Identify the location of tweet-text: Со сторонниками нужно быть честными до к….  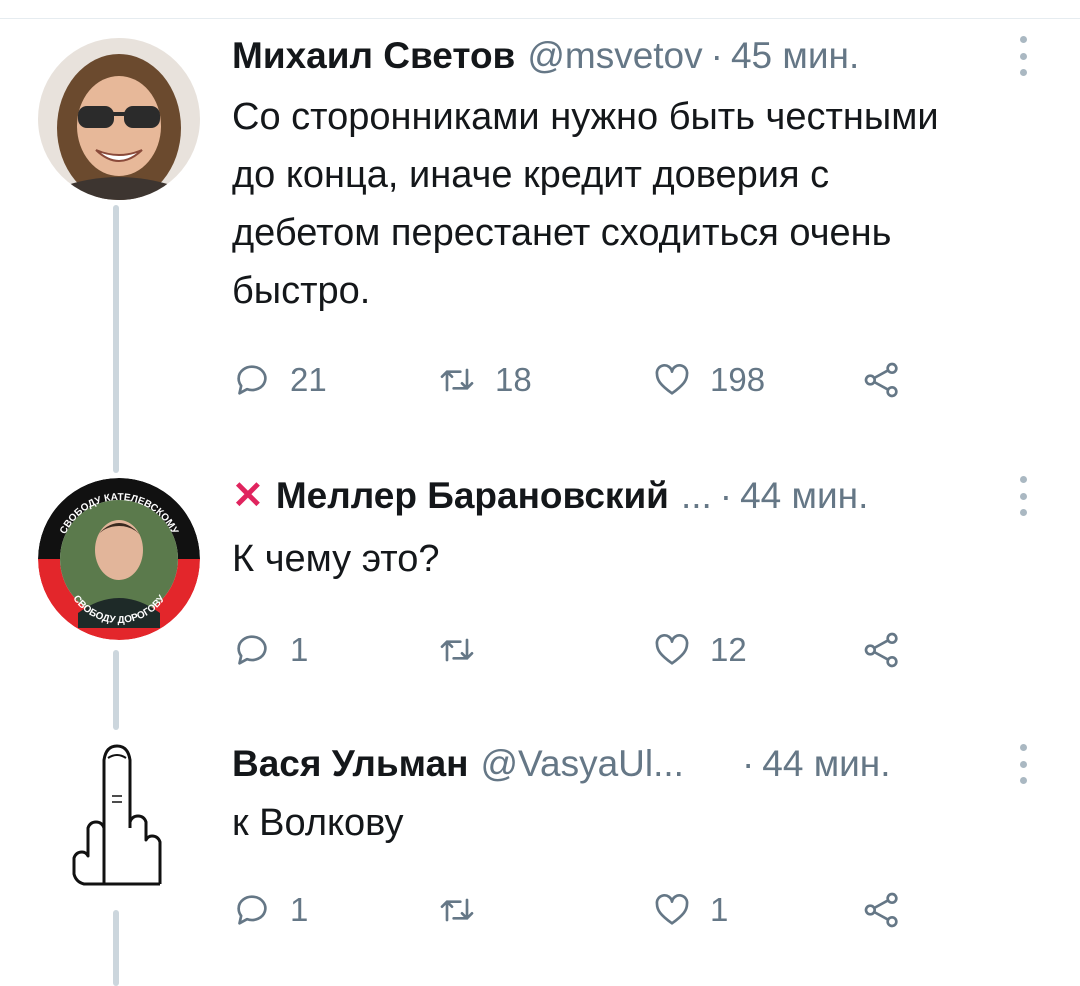
(585, 204).